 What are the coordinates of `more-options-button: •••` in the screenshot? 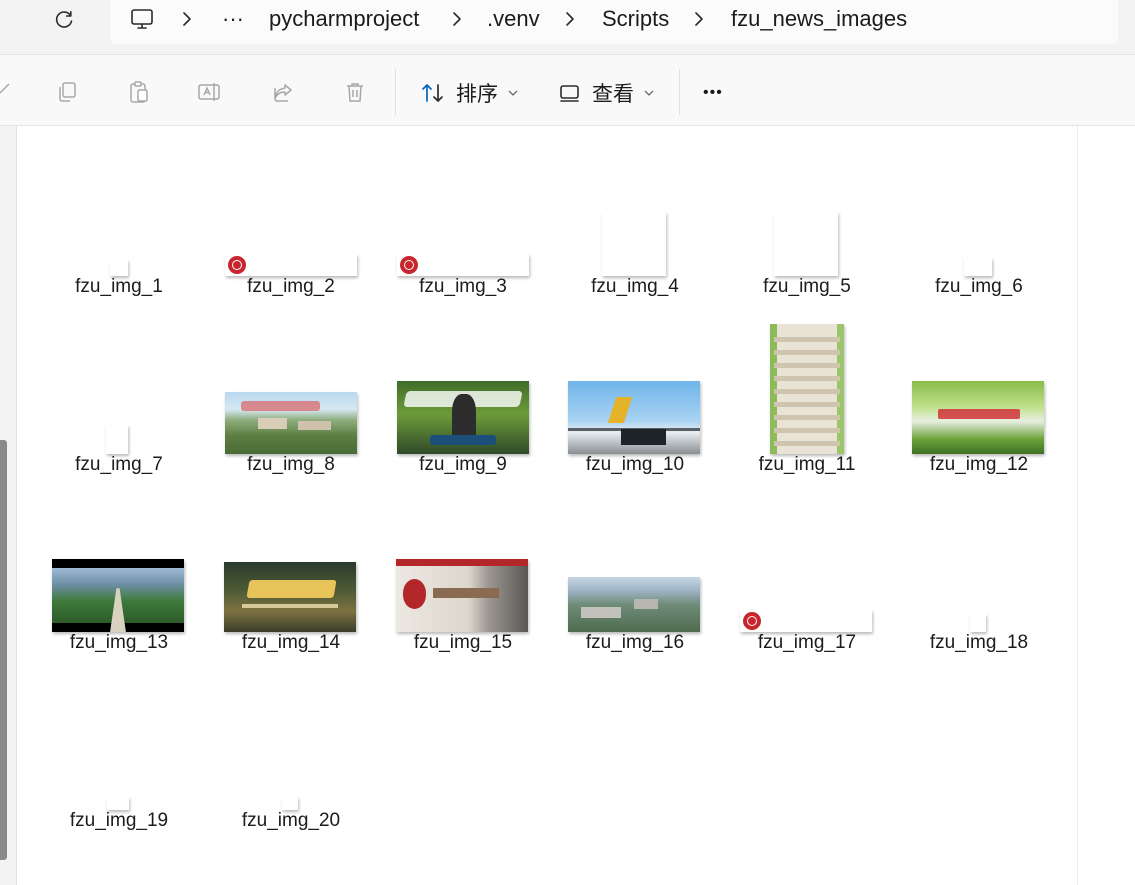 It's located at (713, 93).